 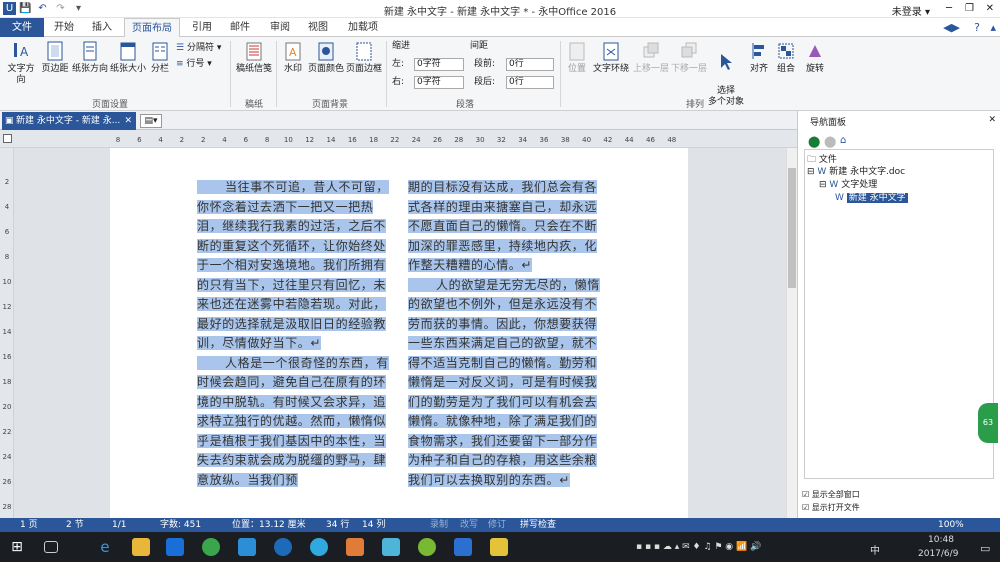 I want to click on status-page: 1 页, so click(x=29, y=525).